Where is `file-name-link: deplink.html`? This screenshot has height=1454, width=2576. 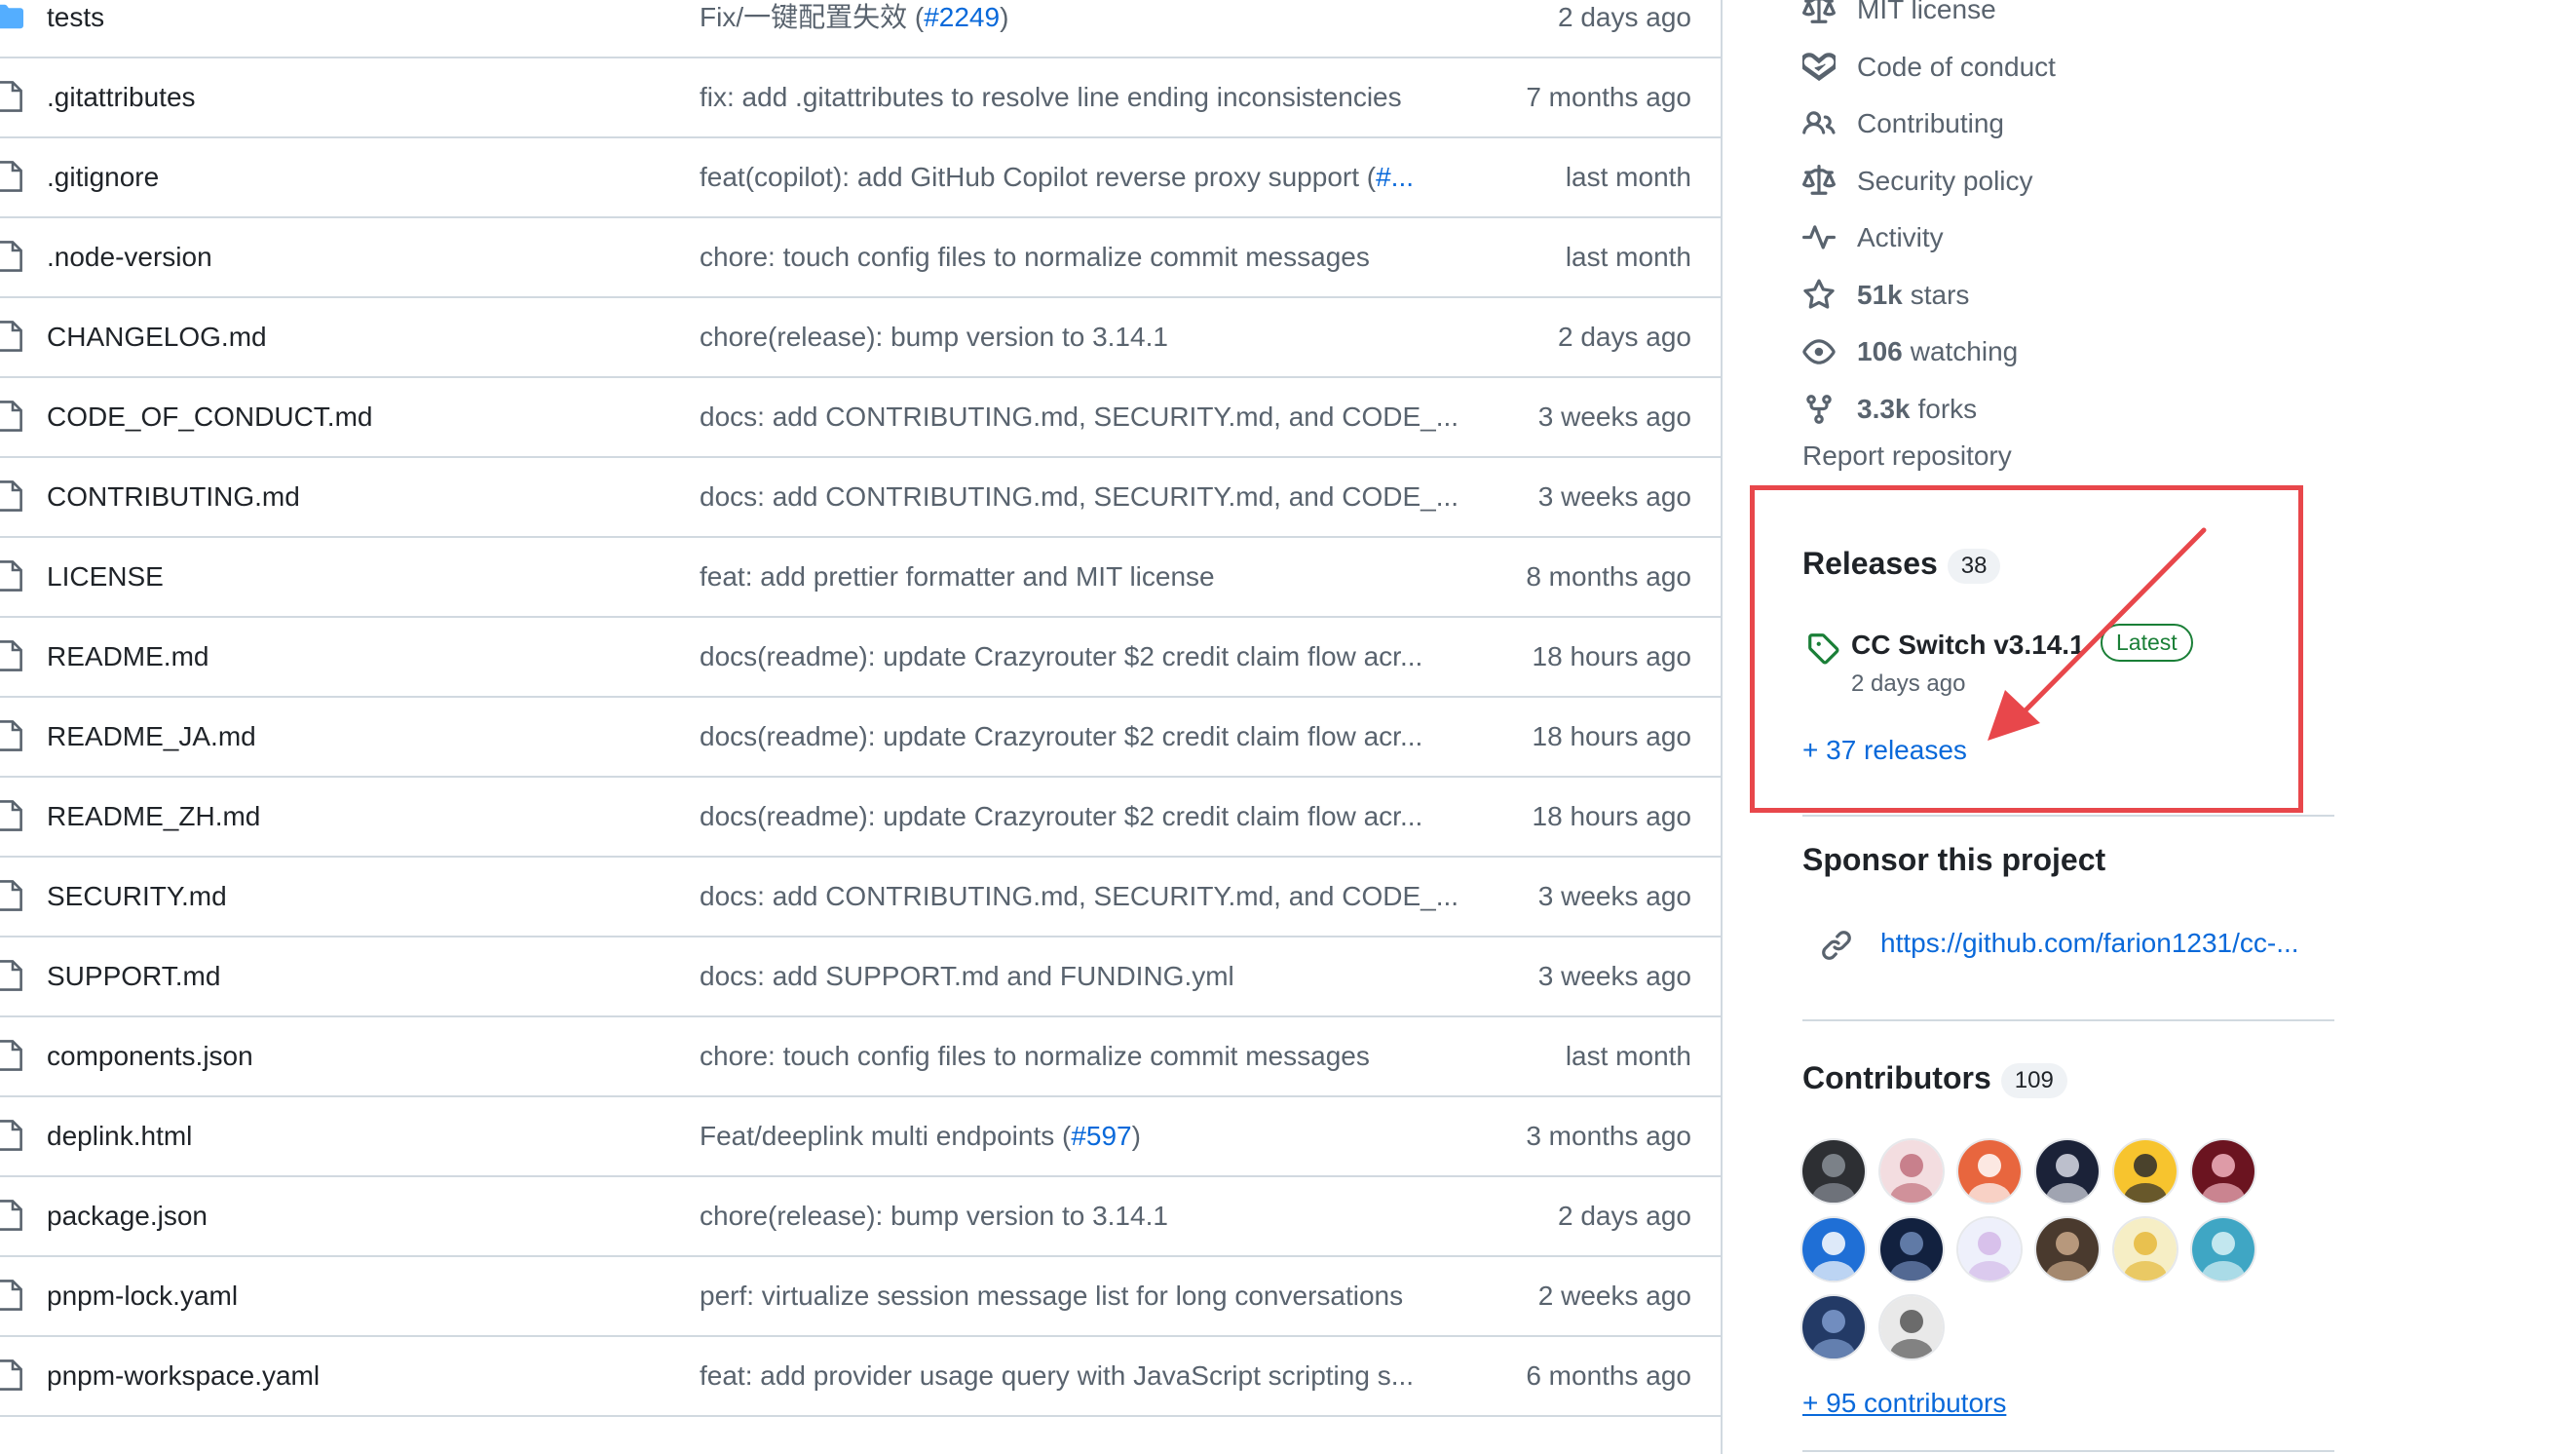
file-name-link: deplink.html is located at coordinates (119, 1136).